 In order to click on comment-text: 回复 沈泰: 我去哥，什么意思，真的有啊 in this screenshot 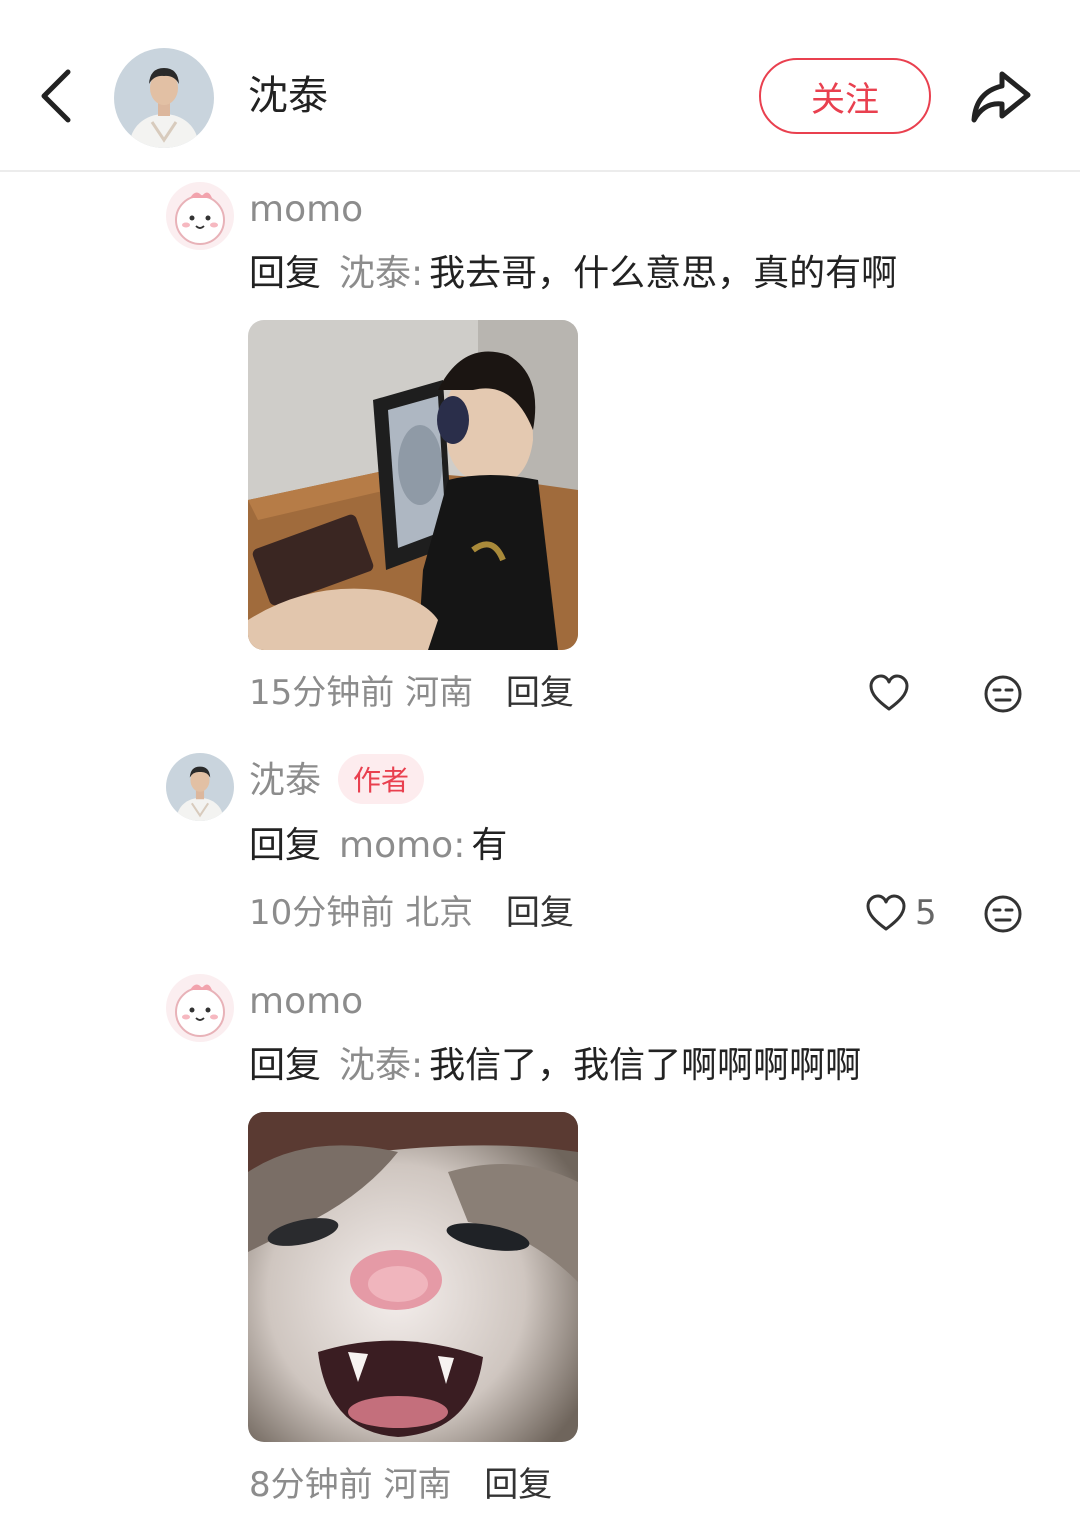, I will do `click(573, 274)`.